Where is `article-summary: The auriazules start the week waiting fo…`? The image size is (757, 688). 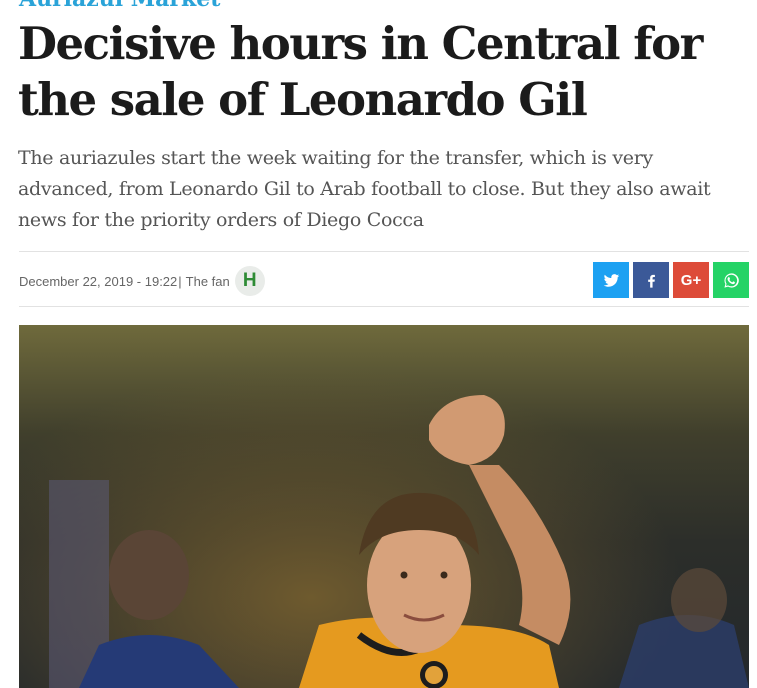 article-summary: The auriazules start the week waiting fo… is located at coordinates (364, 189).